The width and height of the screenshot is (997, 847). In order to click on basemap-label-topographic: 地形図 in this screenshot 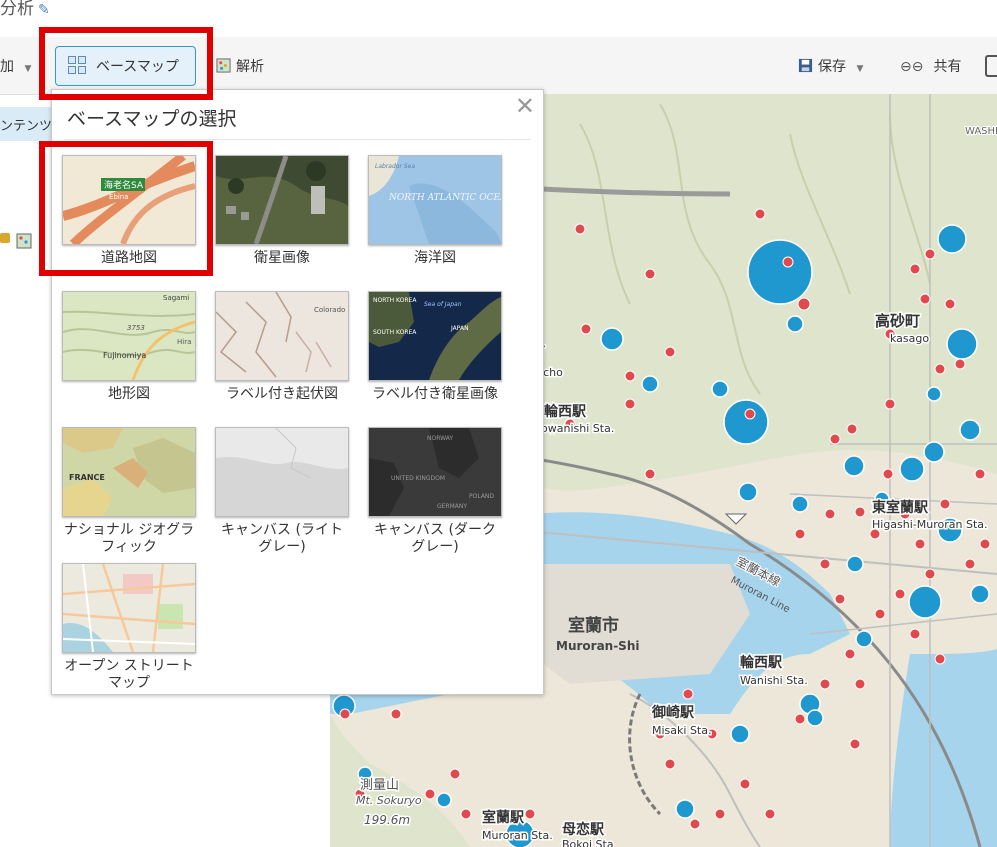, I will do `click(129, 394)`.